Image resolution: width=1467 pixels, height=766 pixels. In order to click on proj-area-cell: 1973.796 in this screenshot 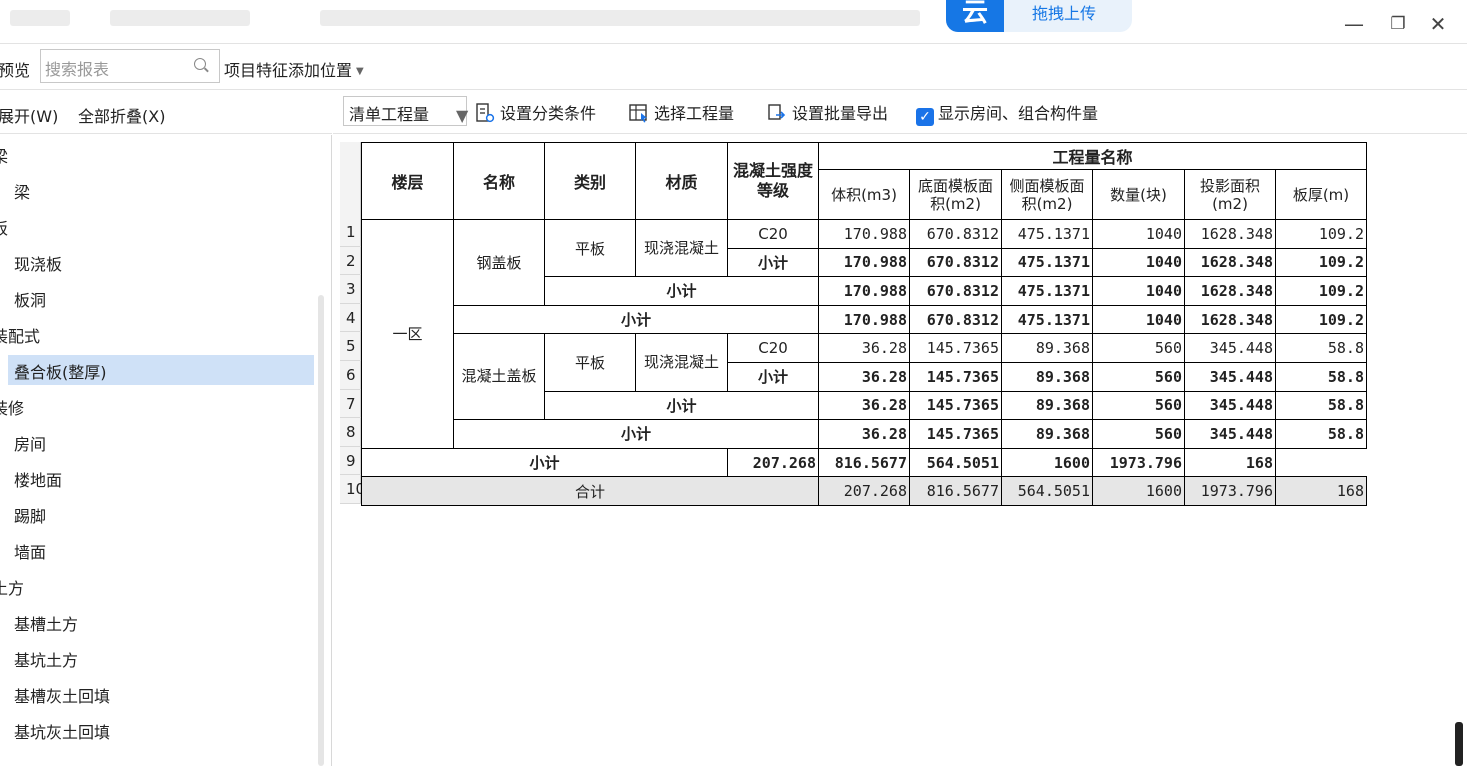, I will do `click(1138, 462)`.